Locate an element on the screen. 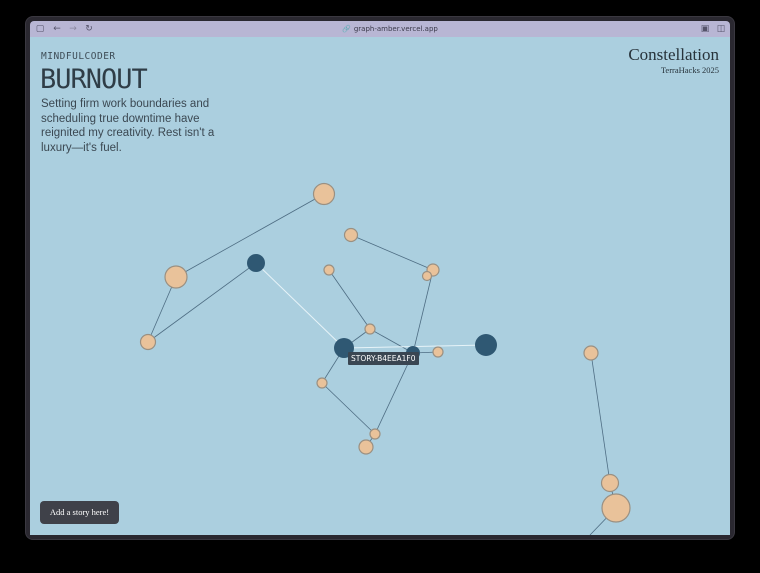 This screenshot has height=573, width=760. extension-icon: ▣ is located at coordinates (705, 29).